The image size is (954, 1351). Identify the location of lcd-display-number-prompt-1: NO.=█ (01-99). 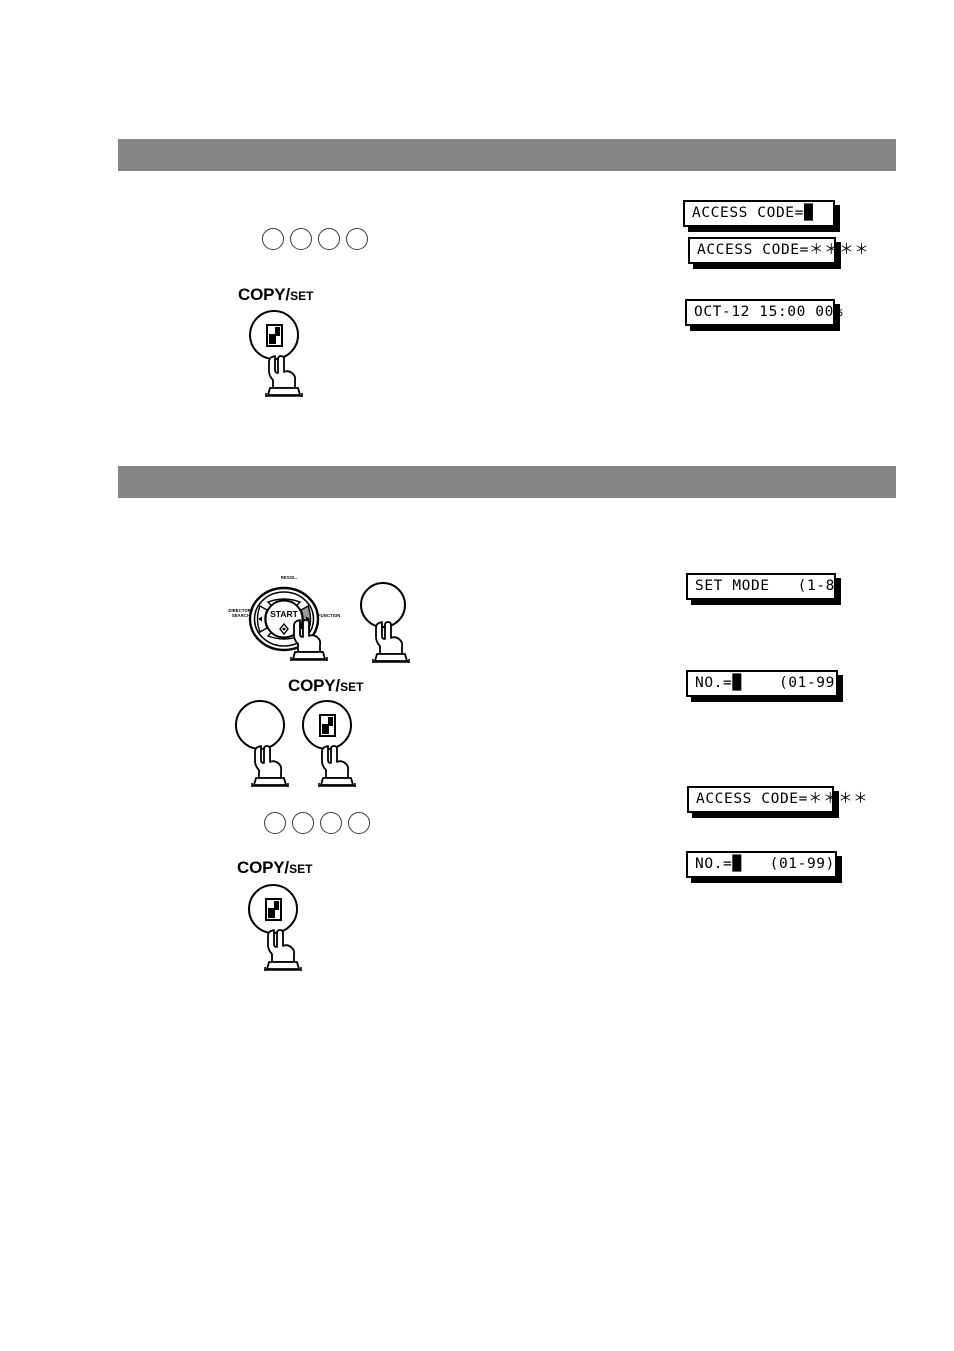
(765, 683).